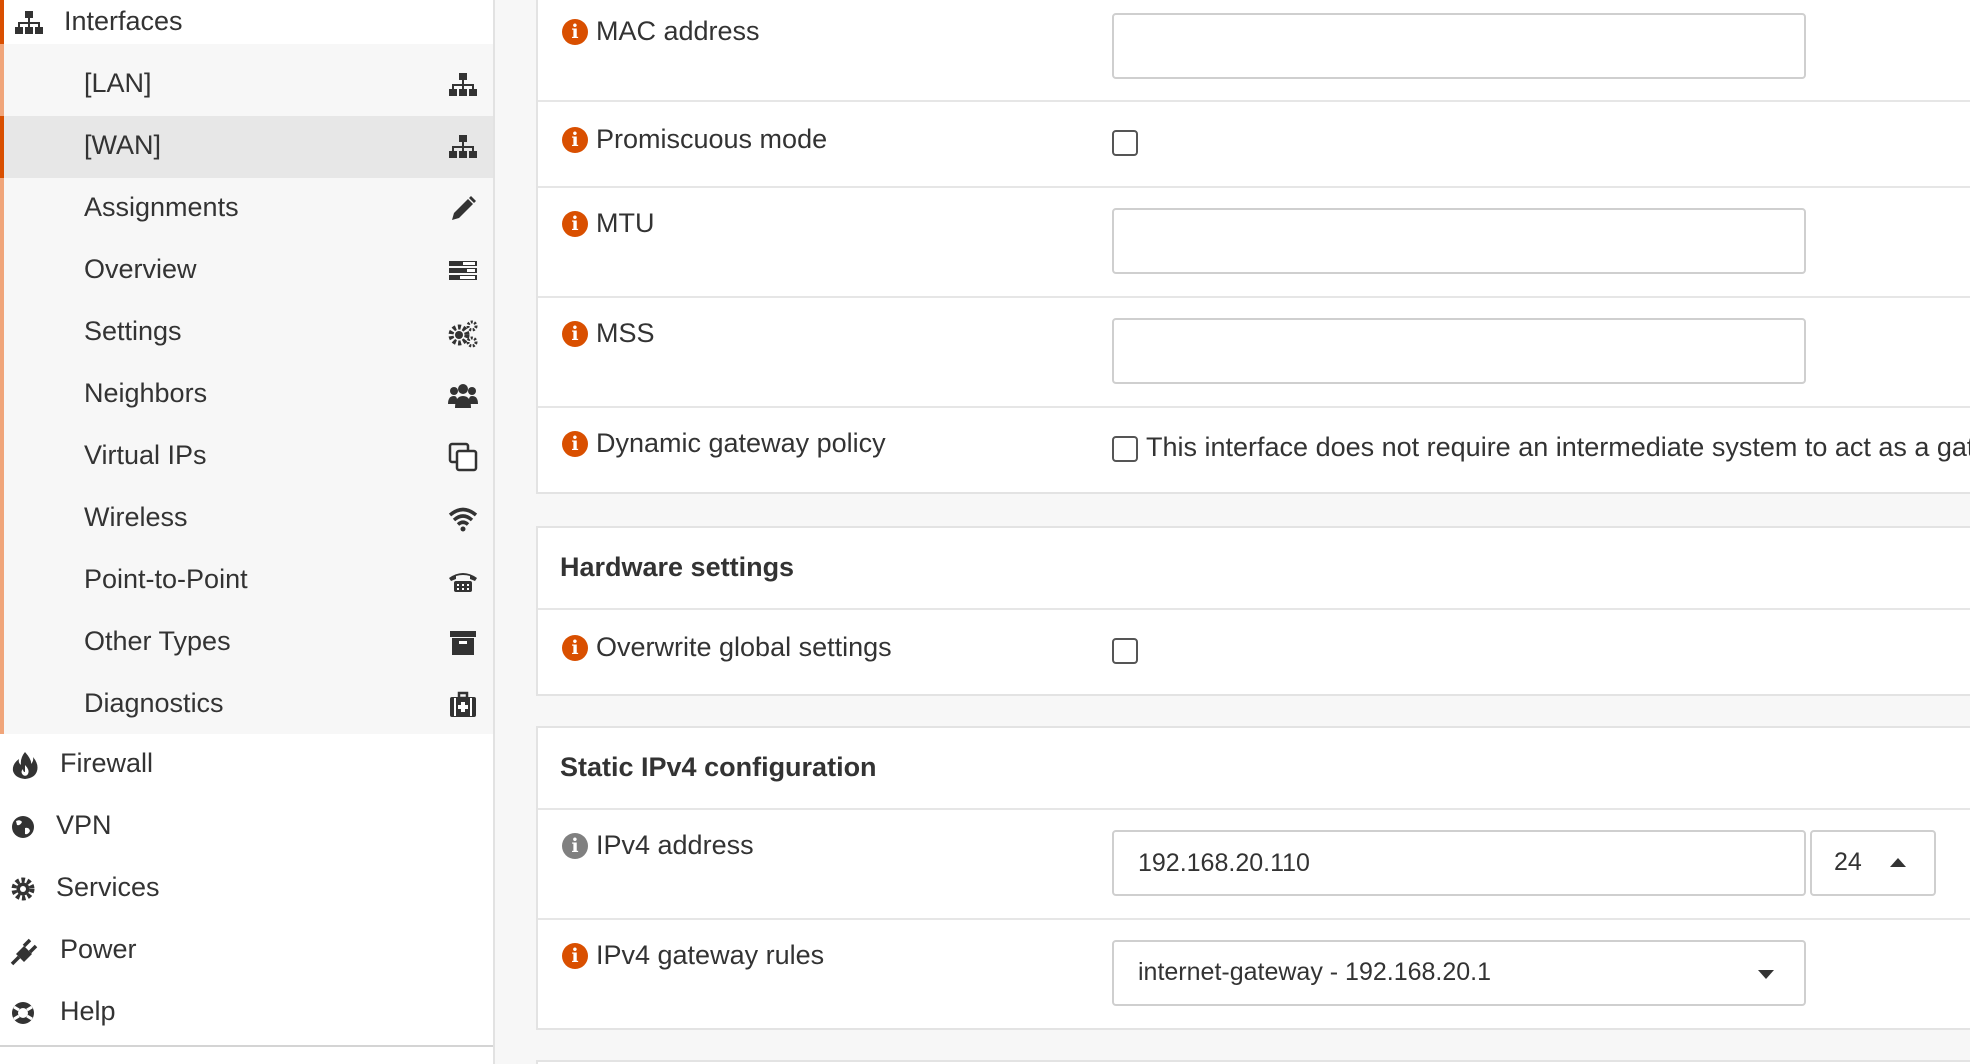  What do you see at coordinates (246, 765) in the screenshot?
I see `sidebar-item-firewall: Firewall` at bounding box center [246, 765].